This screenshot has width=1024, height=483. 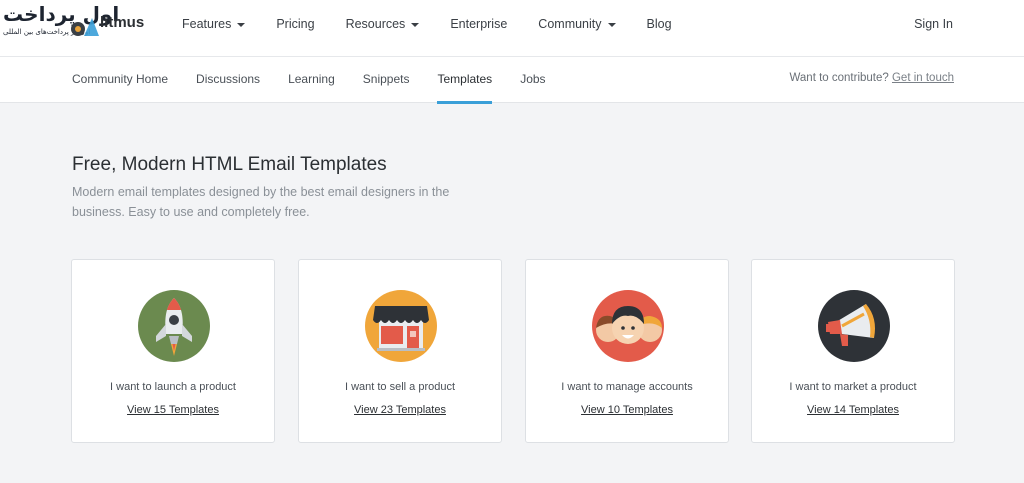 I want to click on nav-item-blog: Blog, so click(x=659, y=24).